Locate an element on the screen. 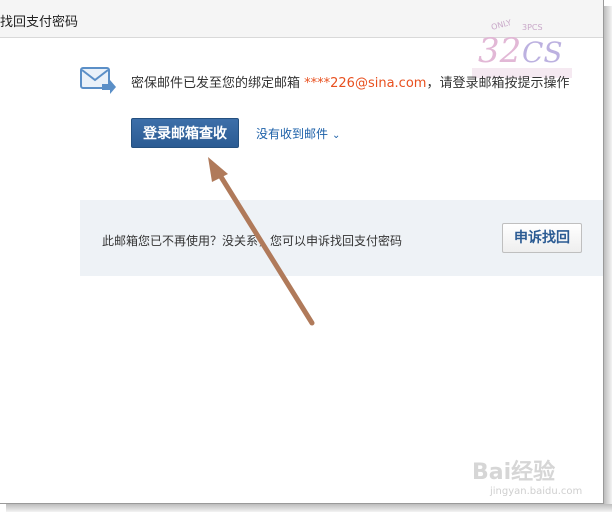 Image resolution: width=613 pixels, height=513 pixels. not-received-link: 没有收到邮件 ⌄ is located at coordinates (298, 133).